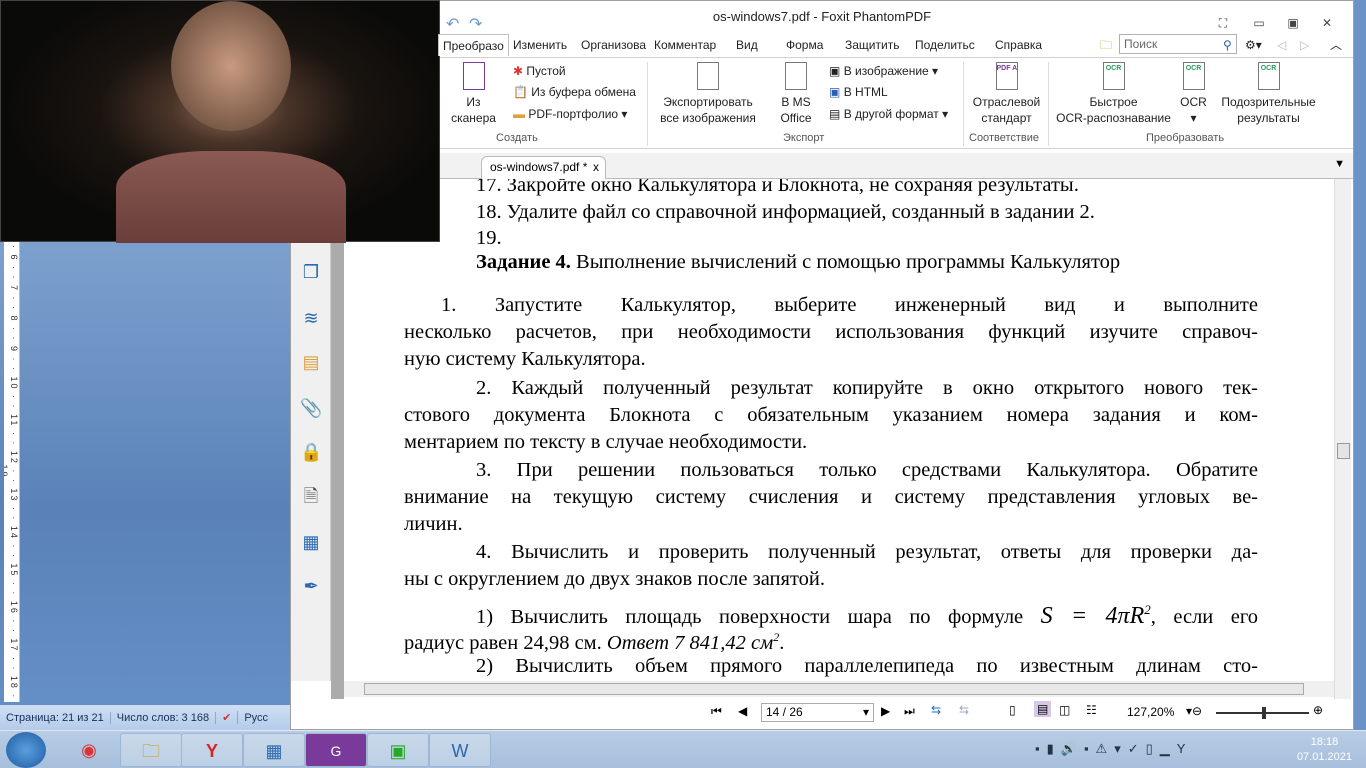  What do you see at coordinates (539, 71) in the screenshot?
I see `blank-button: ✱ Пустой` at bounding box center [539, 71].